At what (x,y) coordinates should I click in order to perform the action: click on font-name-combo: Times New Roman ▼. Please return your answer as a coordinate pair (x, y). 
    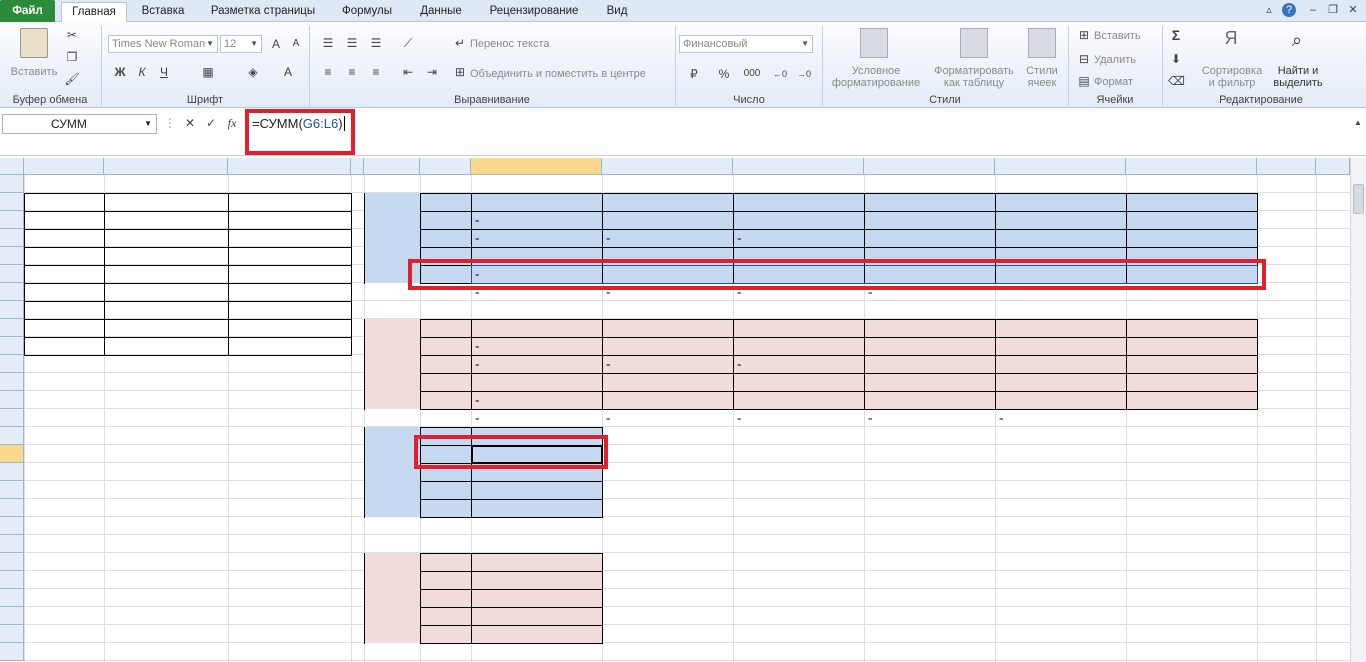
    Looking at the image, I should click on (163, 44).